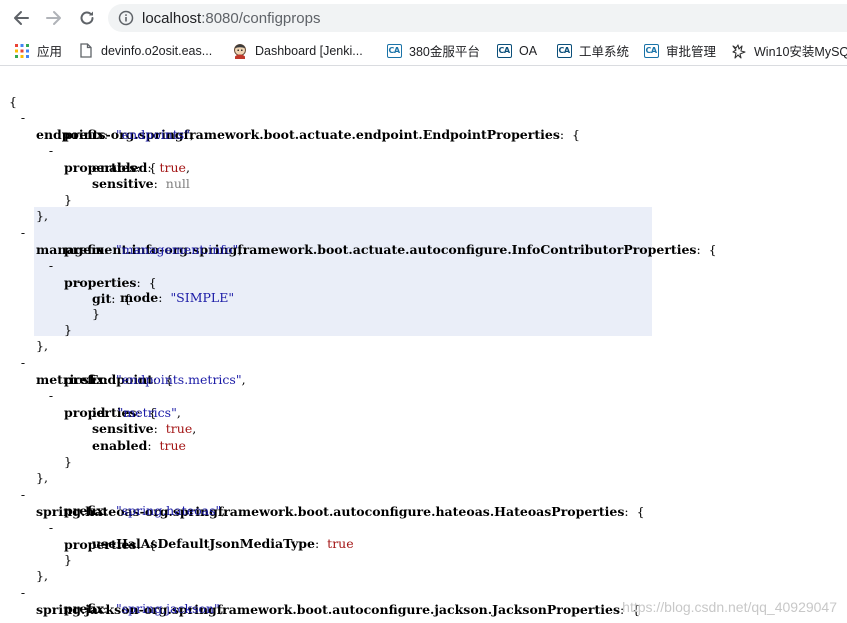 The image size is (847, 623). I want to click on json-line: sensitive: null, so click(141, 183).